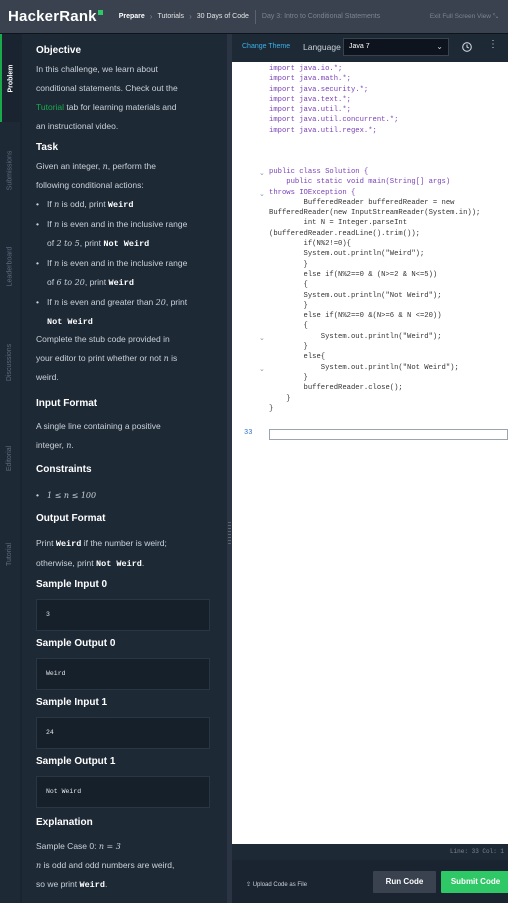 This screenshot has height=903, width=508. Describe the element at coordinates (55, 16) in the screenshot. I see `hackerrank-logo: HackerRank` at that location.